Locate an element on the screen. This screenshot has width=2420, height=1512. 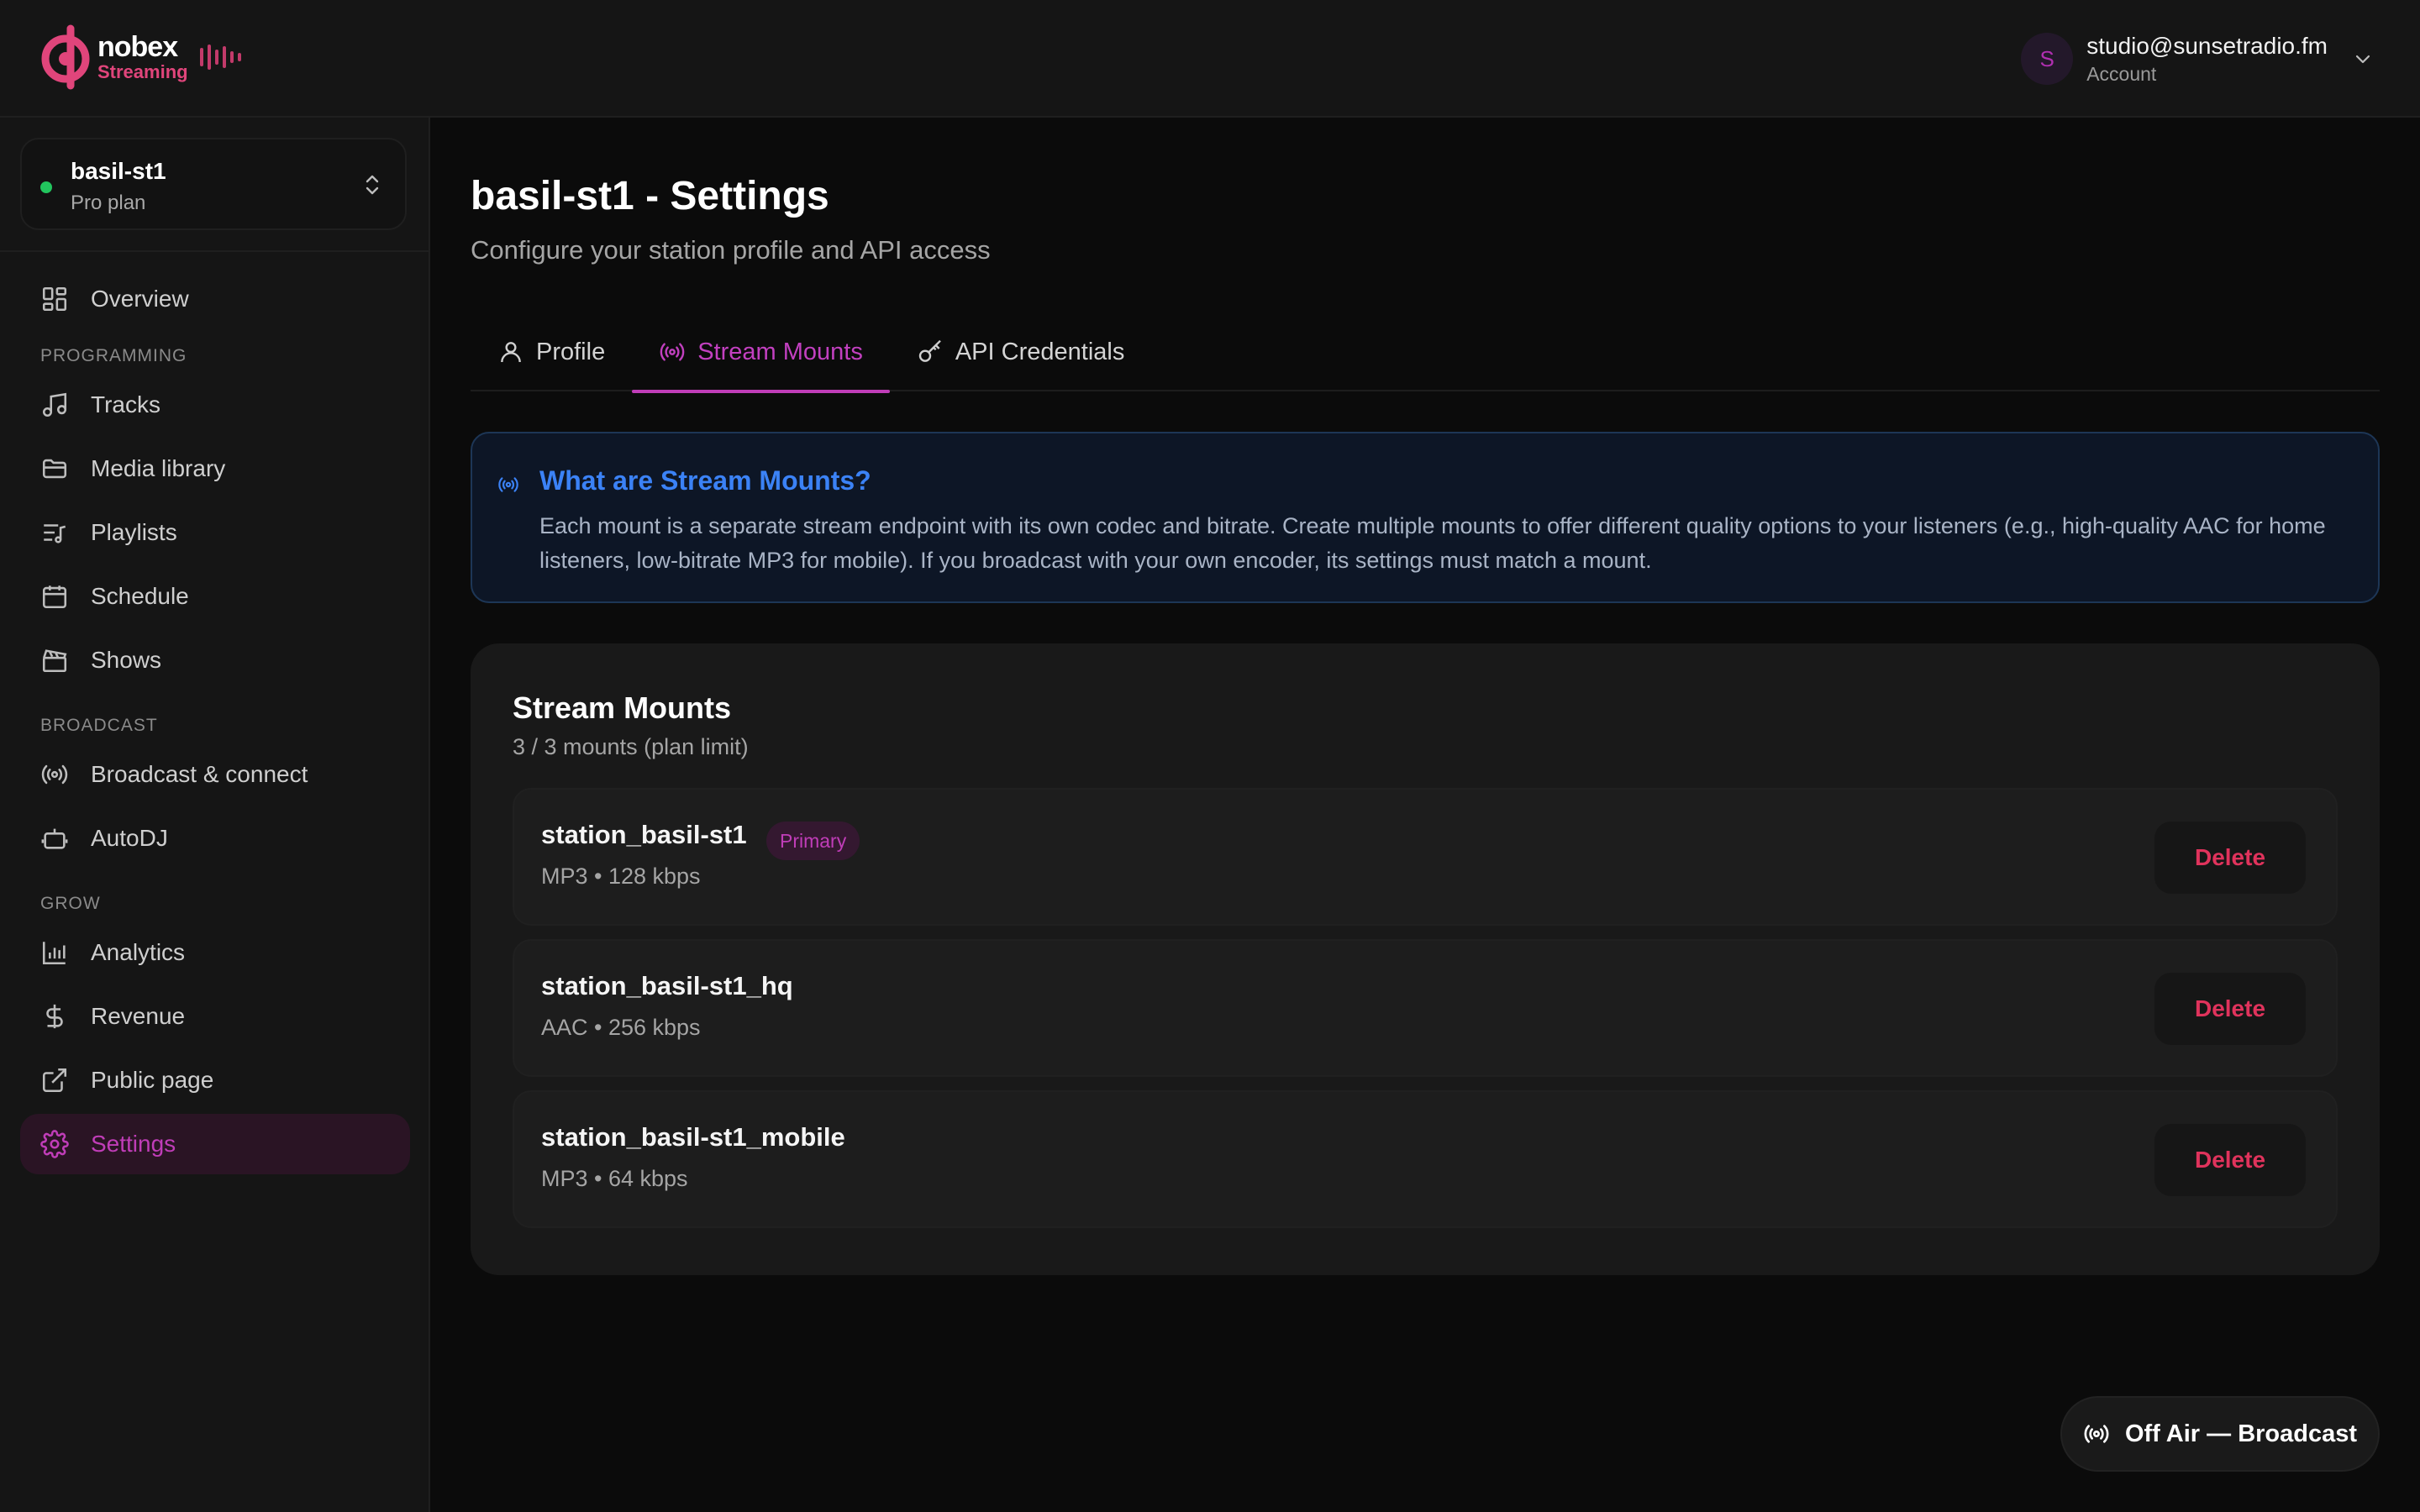
section-label-grow: GROW is located at coordinates (70, 903).